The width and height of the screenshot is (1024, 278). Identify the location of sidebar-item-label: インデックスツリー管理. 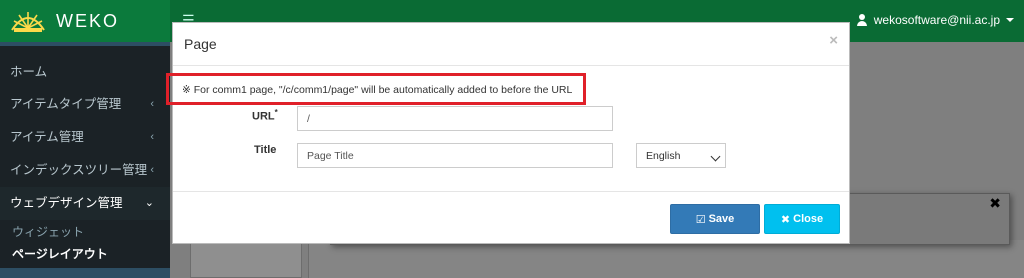
(79, 170).